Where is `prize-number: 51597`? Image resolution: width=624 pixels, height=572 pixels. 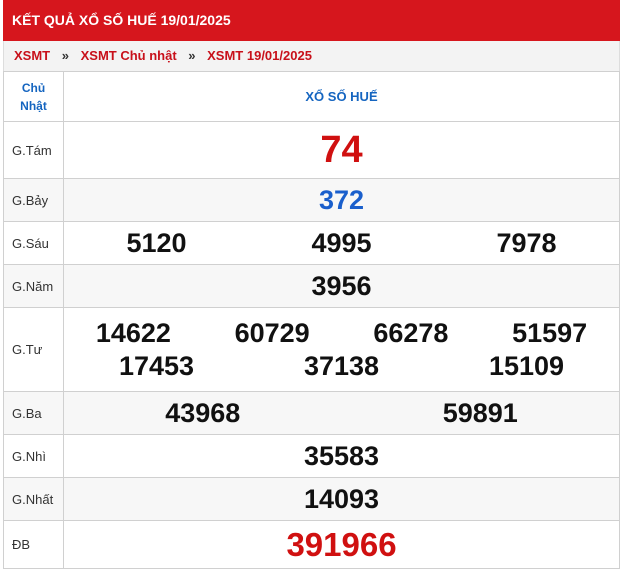 prize-number: 51597 is located at coordinates (550, 332).